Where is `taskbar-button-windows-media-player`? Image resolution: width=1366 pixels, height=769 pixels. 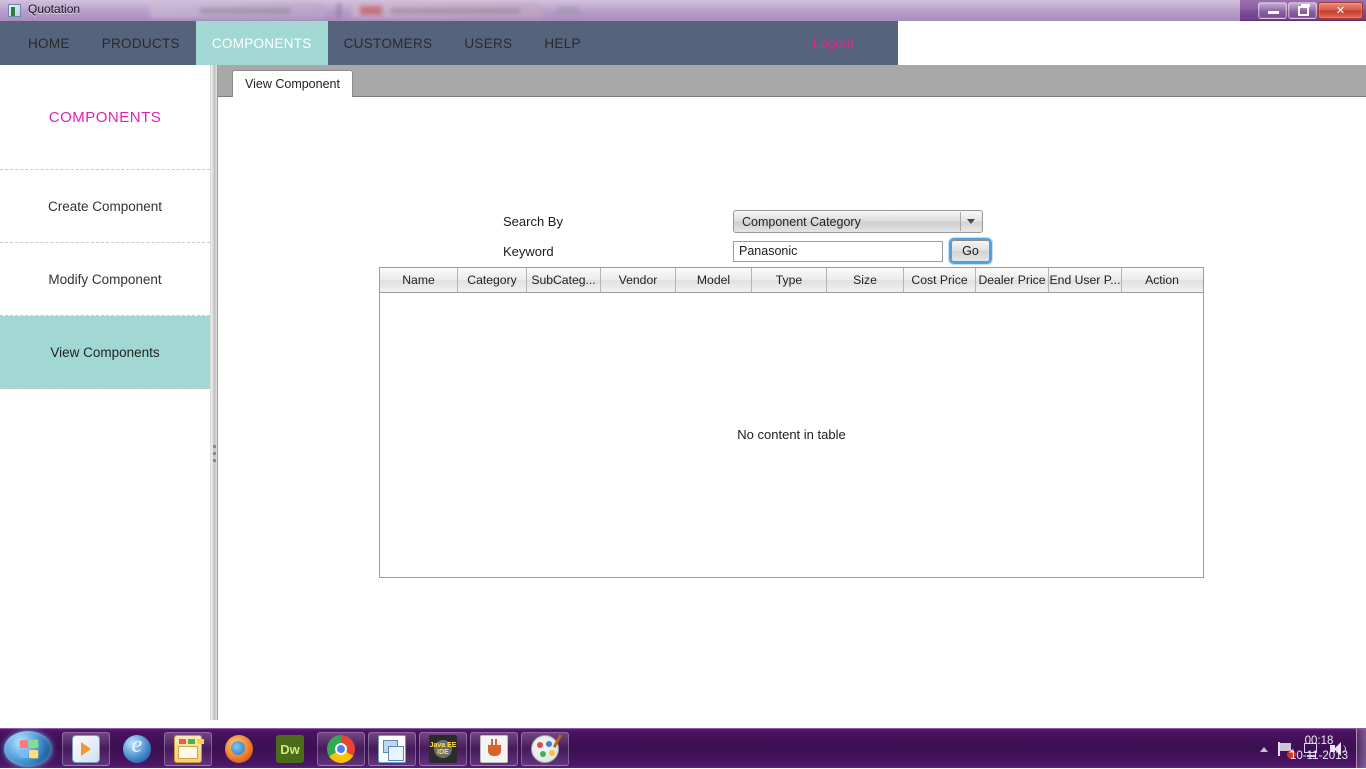
taskbar-button-windows-media-player is located at coordinates (86, 749).